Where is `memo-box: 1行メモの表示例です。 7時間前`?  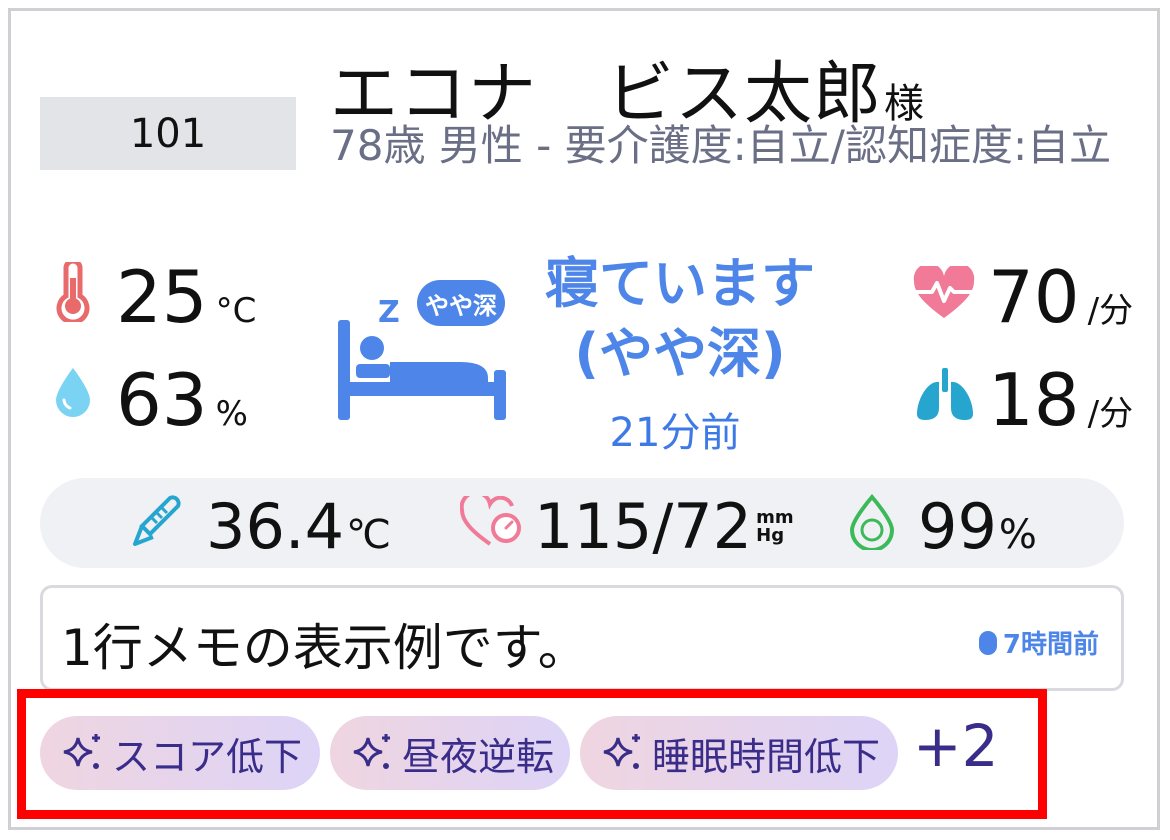 memo-box: 1行メモの表示例です。 7時間前 is located at coordinates (582, 638).